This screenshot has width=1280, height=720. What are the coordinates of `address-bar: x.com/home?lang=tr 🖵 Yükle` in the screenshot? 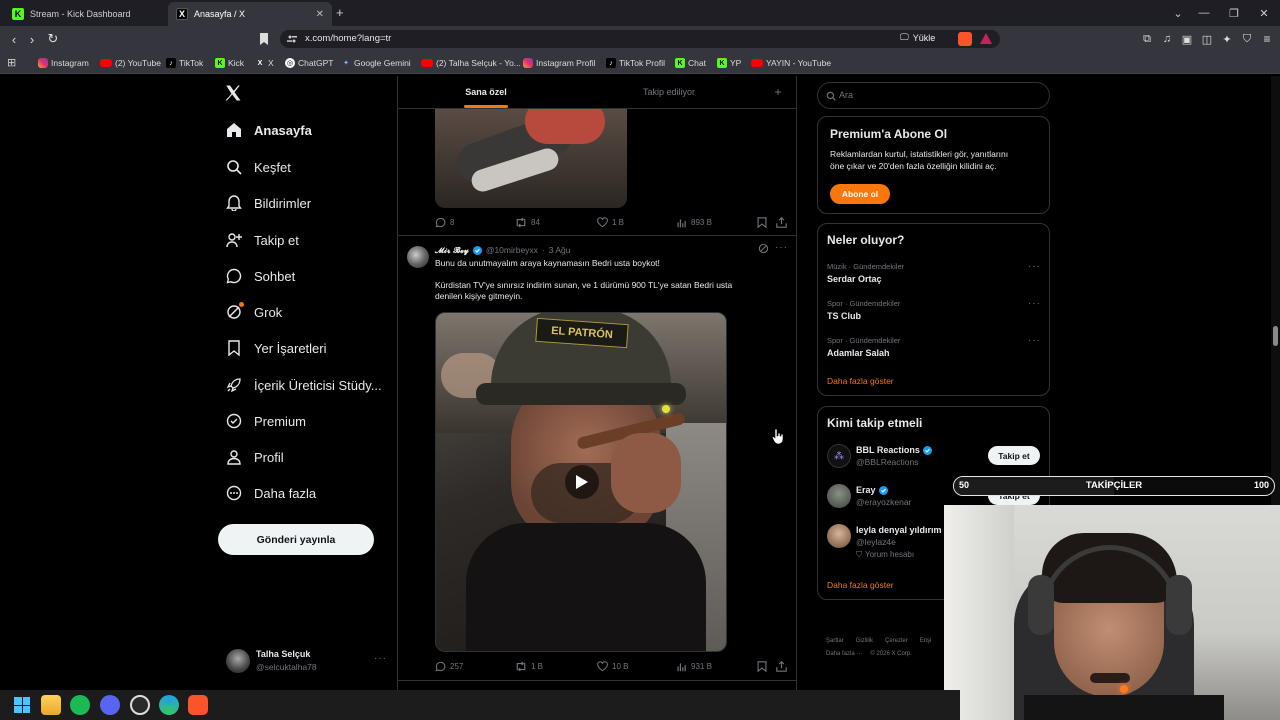 It's located at (640, 39).